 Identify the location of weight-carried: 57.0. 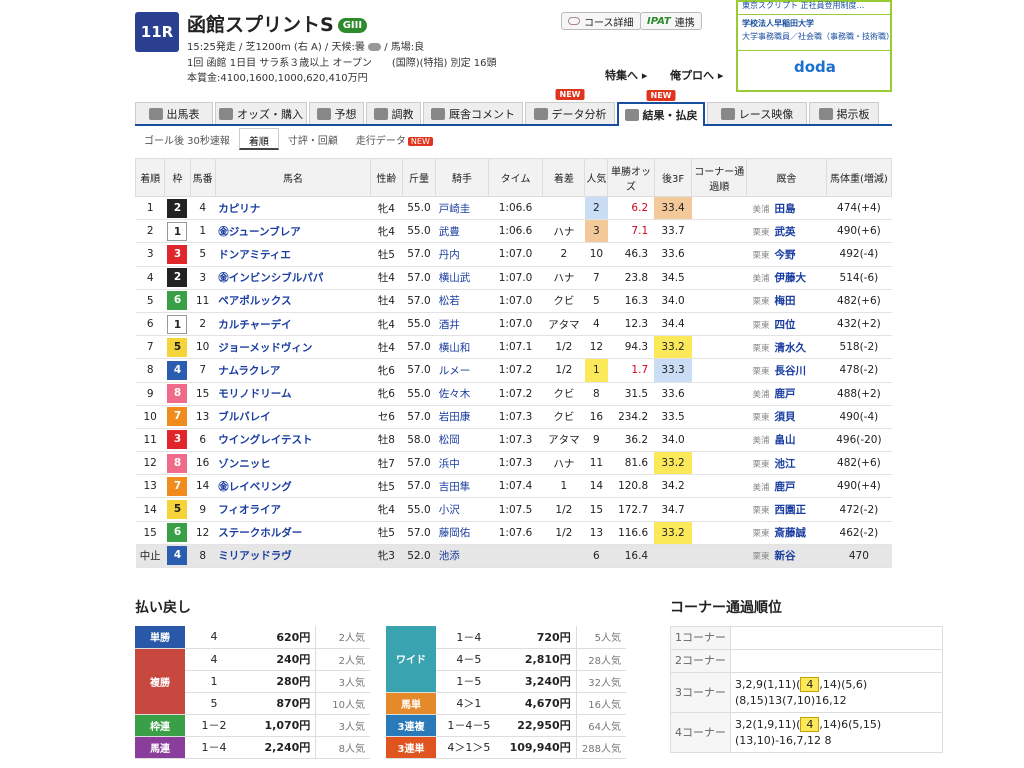
(419, 533).